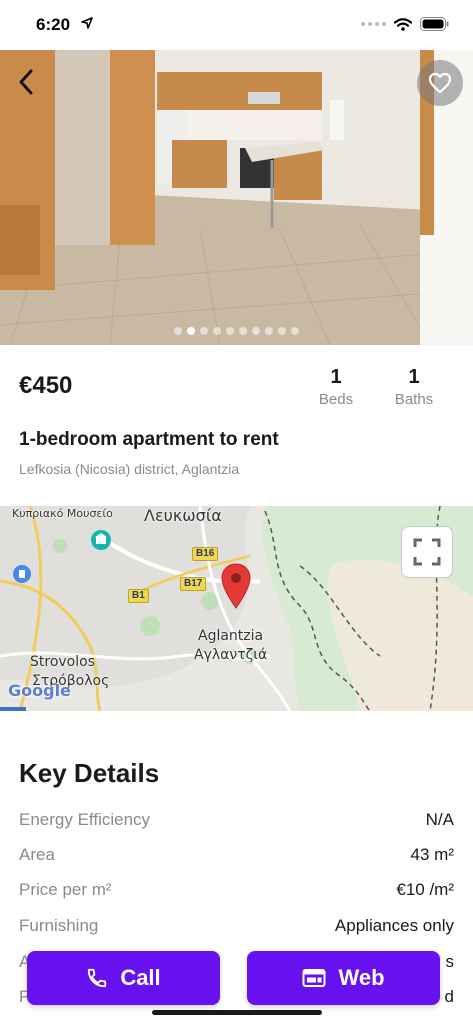  I want to click on back-chevron-icon, so click(26, 82).